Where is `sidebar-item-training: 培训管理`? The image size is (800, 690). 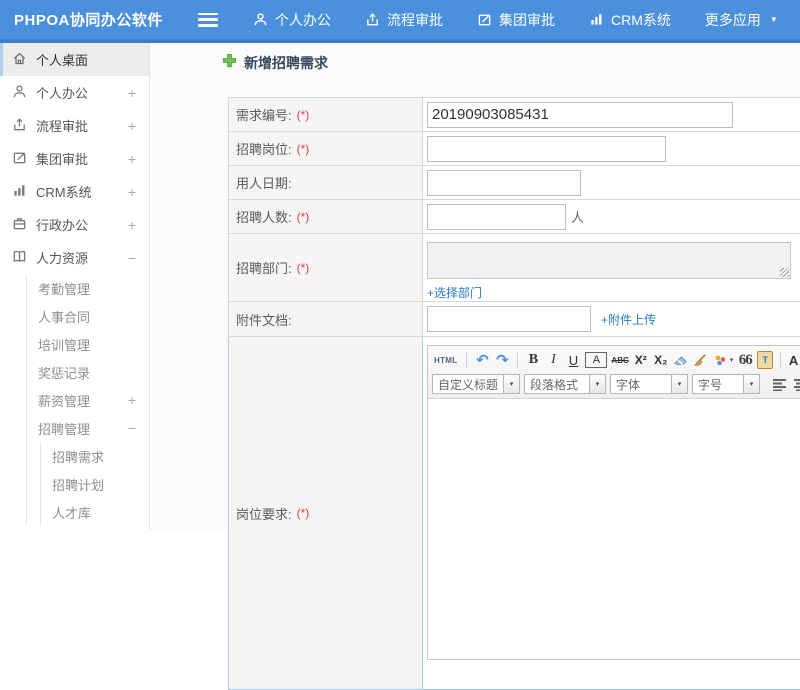
sidebar-item-training: 培训管理 is located at coordinates (74, 344).